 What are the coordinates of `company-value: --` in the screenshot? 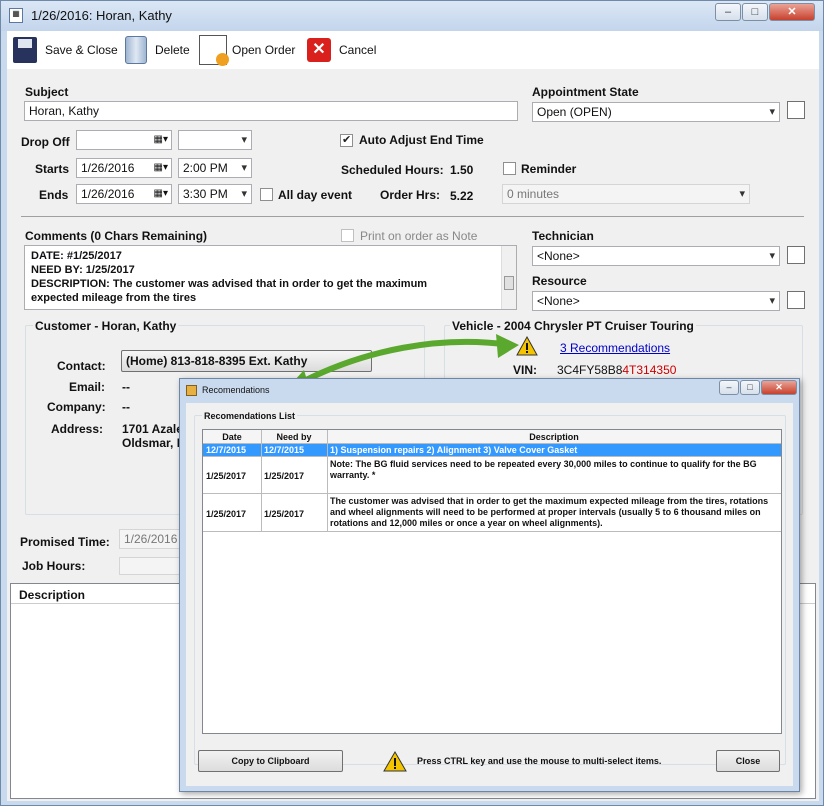 It's located at (126, 407).